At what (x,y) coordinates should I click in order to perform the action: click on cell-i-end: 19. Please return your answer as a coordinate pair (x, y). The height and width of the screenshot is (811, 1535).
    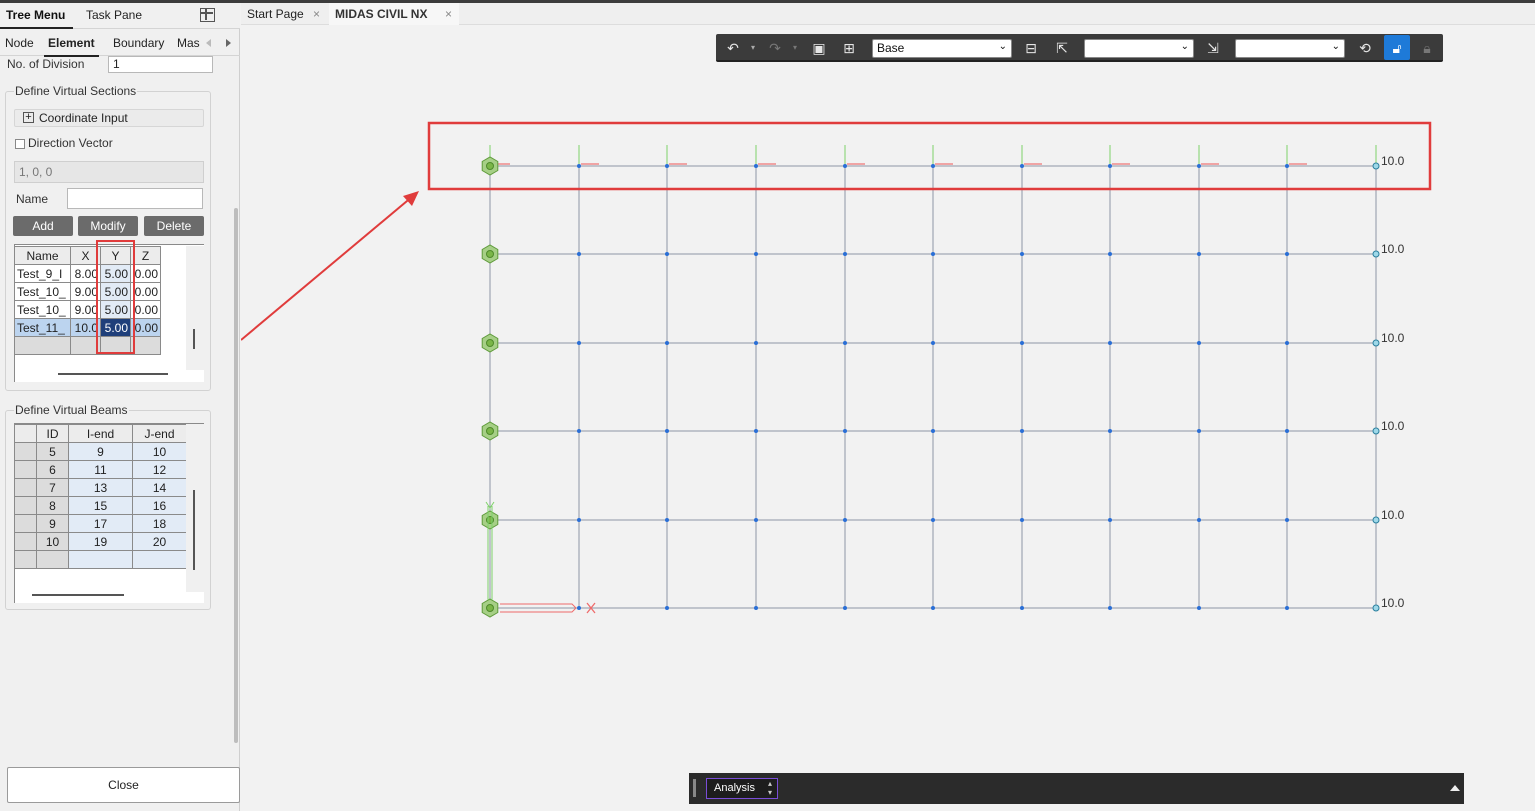
    Looking at the image, I should click on (100, 541).